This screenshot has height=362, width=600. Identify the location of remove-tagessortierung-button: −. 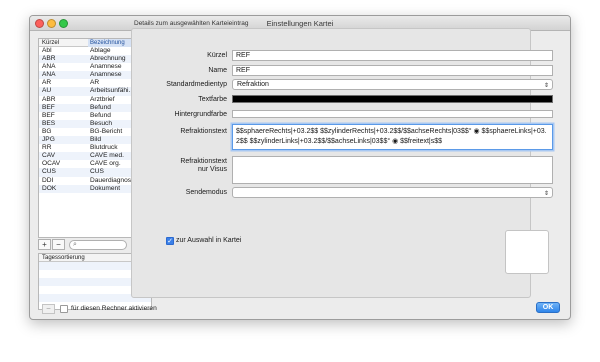
(48, 309).